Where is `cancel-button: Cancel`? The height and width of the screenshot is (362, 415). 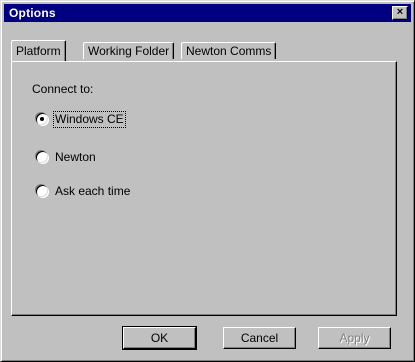
cancel-button: Cancel is located at coordinates (259, 338).